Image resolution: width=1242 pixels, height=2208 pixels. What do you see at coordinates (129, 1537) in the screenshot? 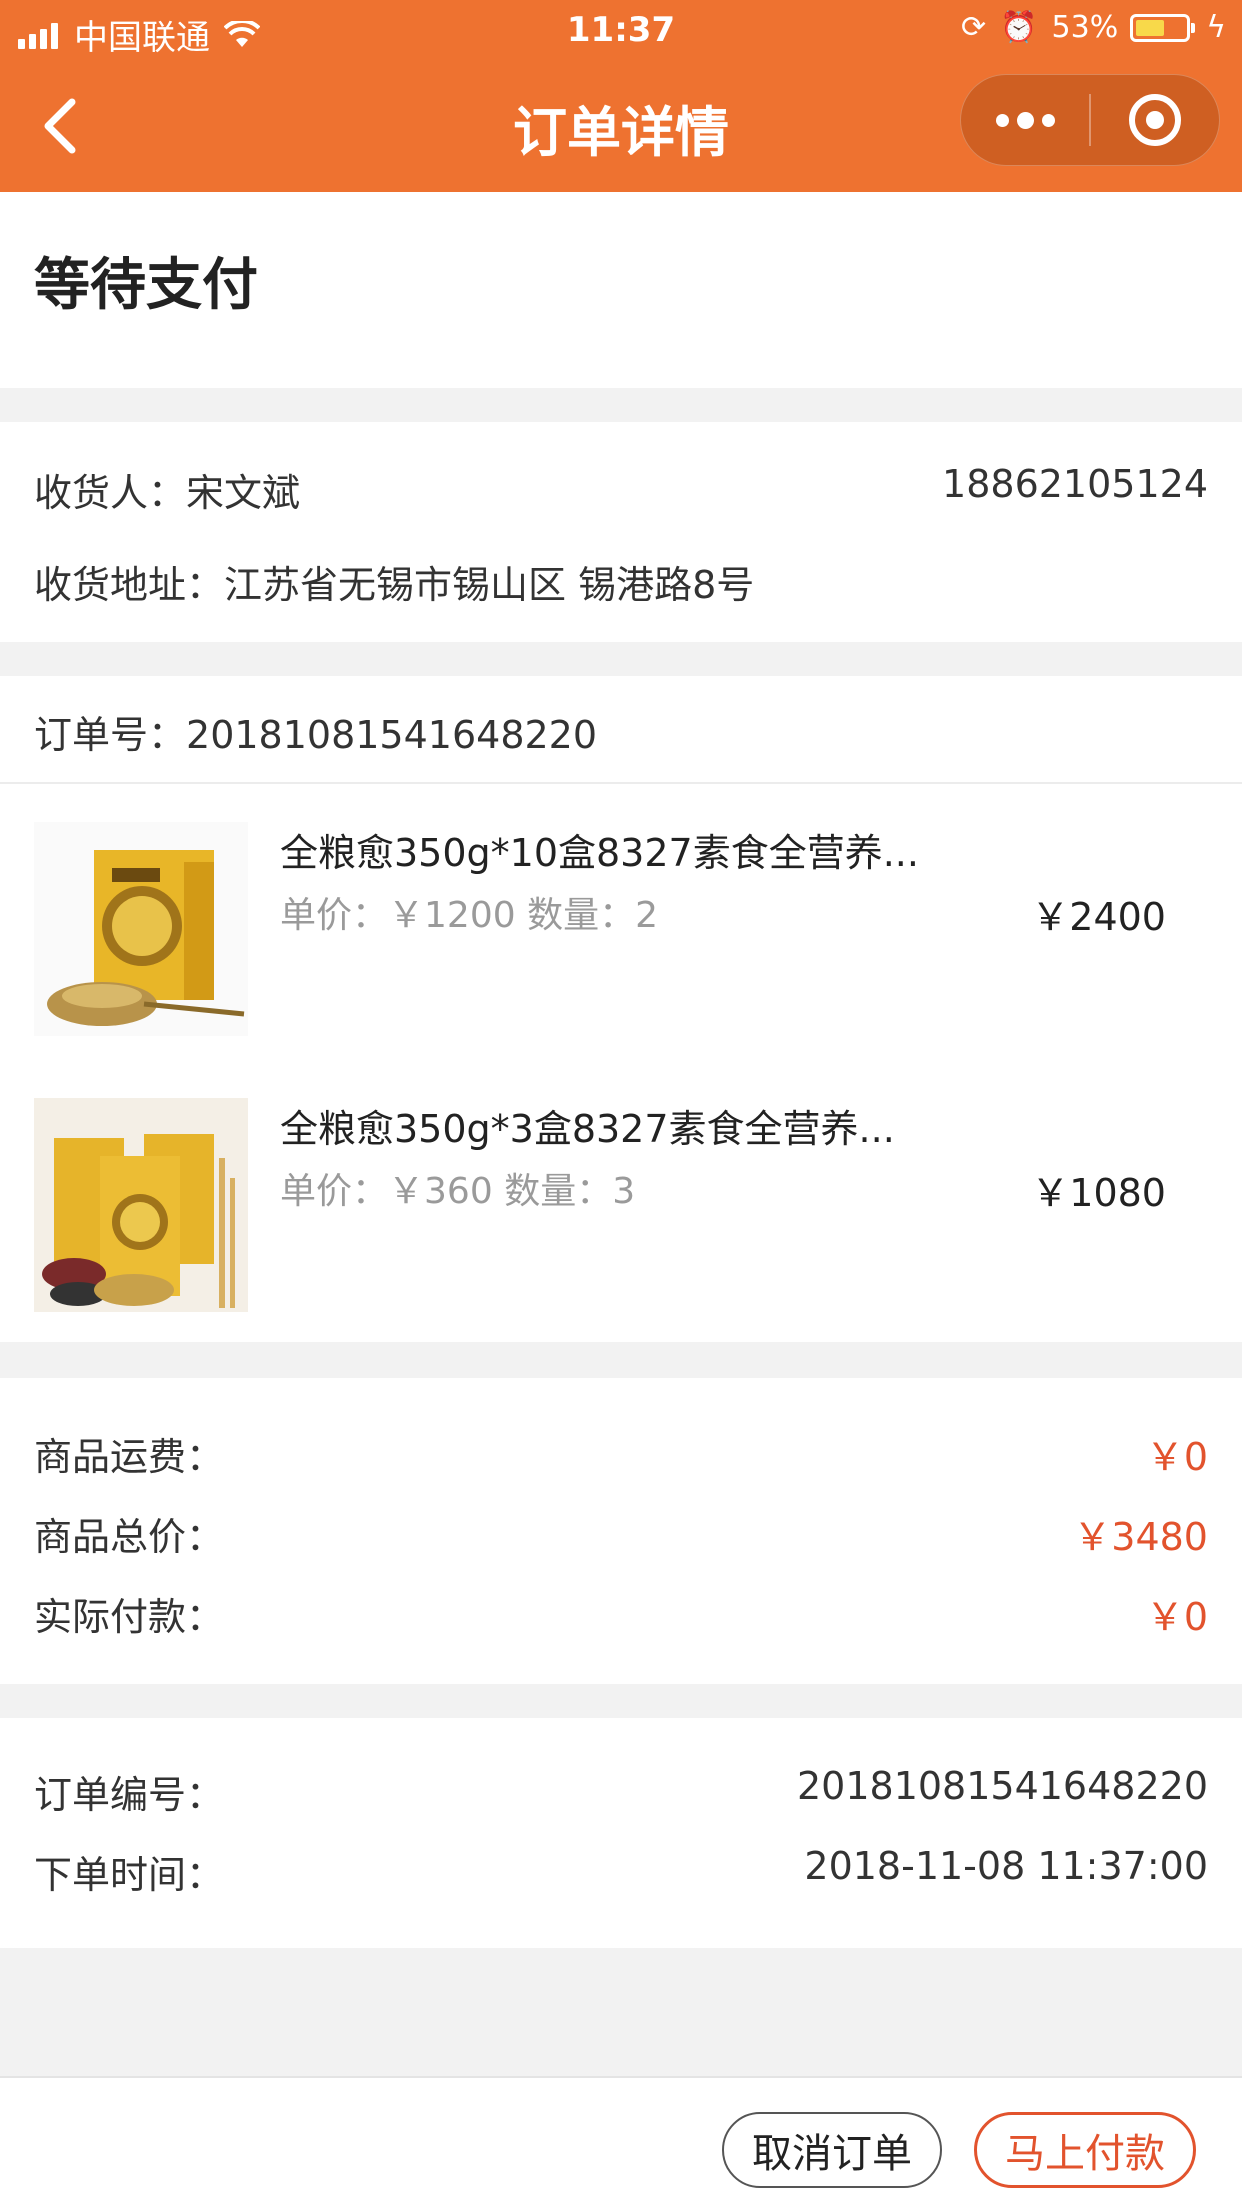
I see `total-label: 商品总价：` at bounding box center [129, 1537].